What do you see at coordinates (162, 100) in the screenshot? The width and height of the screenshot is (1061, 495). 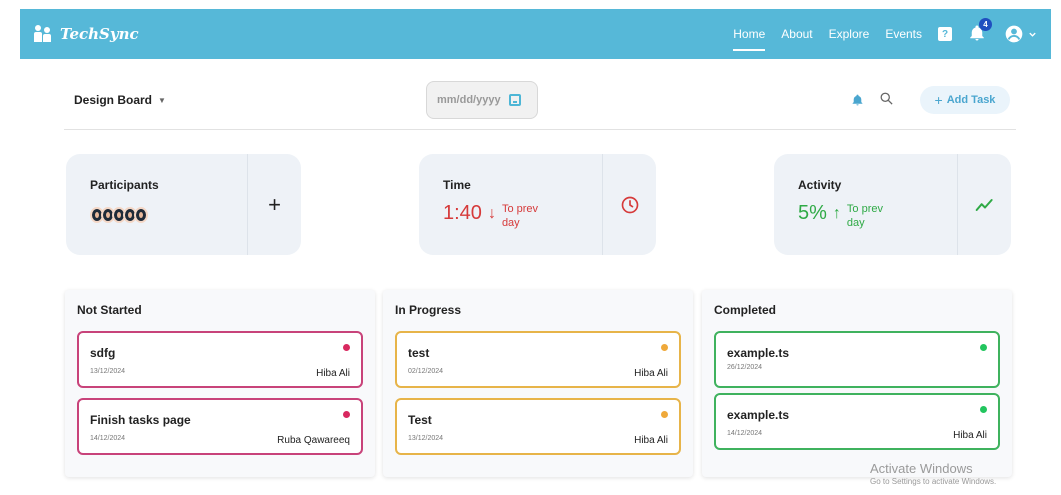 I see `caret-down-icon: ▼` at bounding box center [162, 100].